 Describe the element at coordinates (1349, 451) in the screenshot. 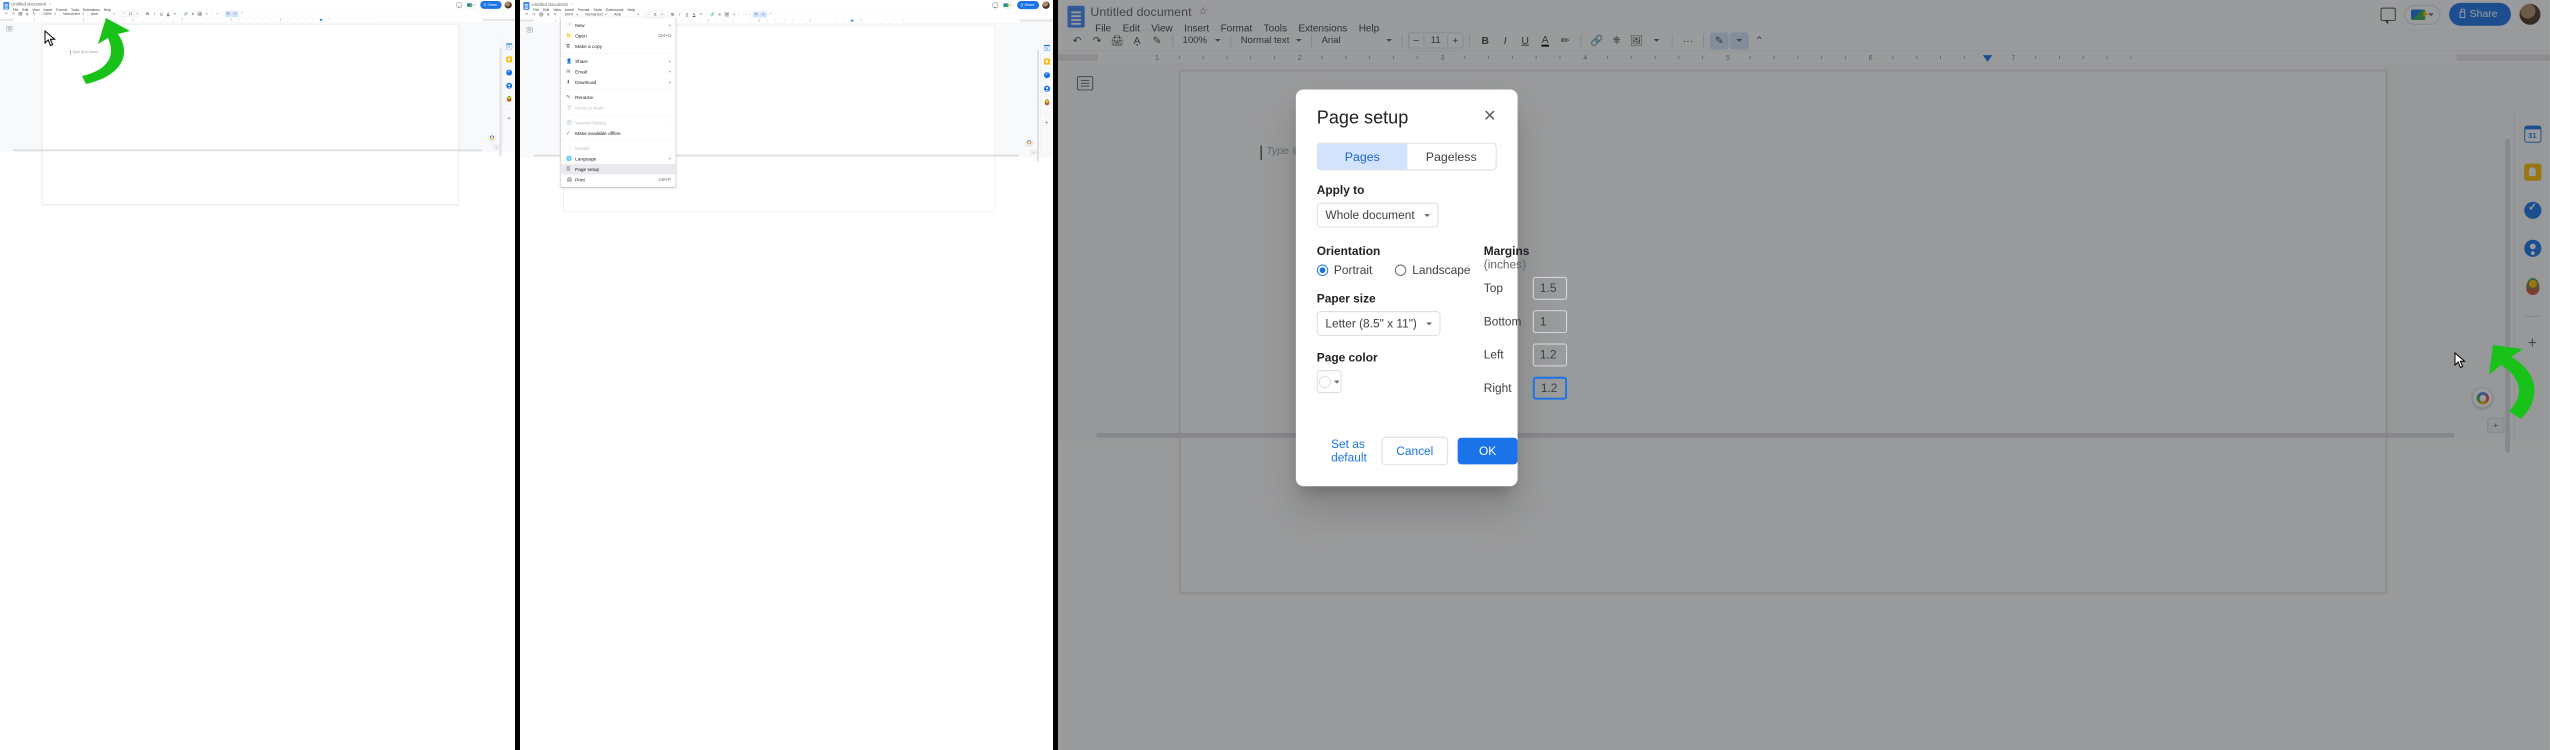

I see `set-as-default-button: Set as default` at that location.